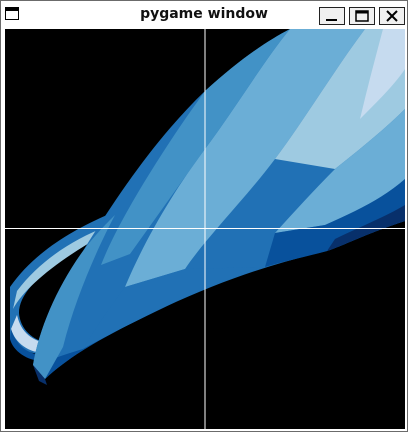 Image resolution: width=408 pixels, height=432 pixels. I want to click on maximize-icon, so click(362, 16).